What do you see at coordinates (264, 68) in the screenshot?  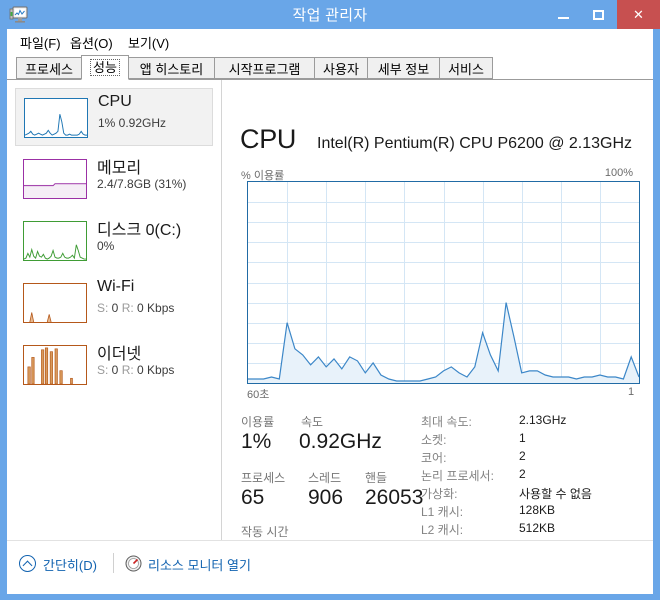 I see `tab-startup: 시작프로그램` at bounding box center [264, 68].